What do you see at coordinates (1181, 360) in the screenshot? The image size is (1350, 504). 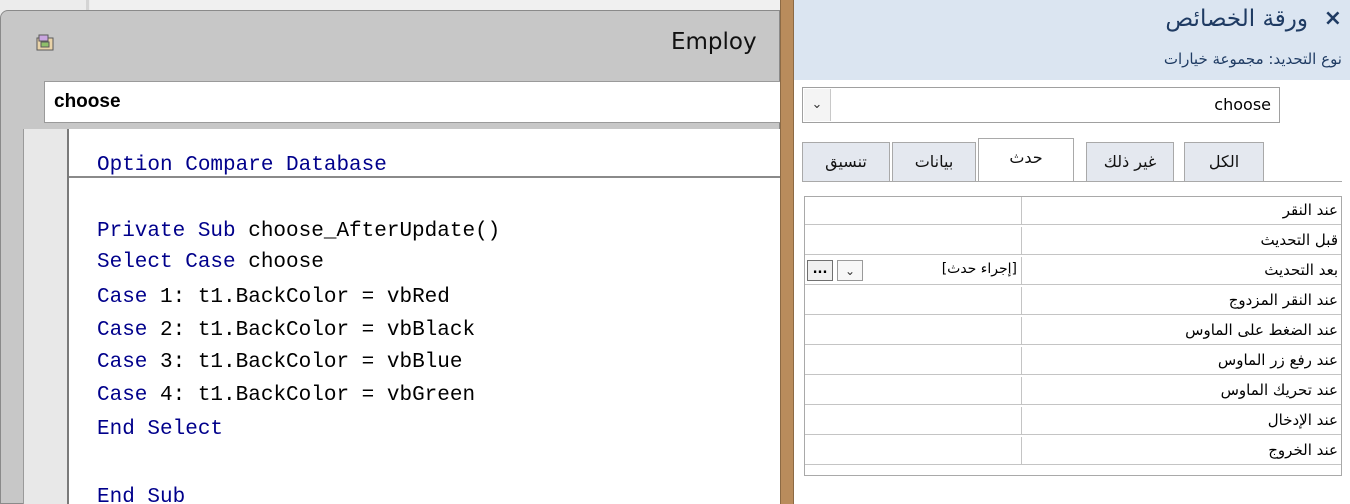 I see `property-name: عند رفع زر الماوس` at bounding box center [1181, 360].